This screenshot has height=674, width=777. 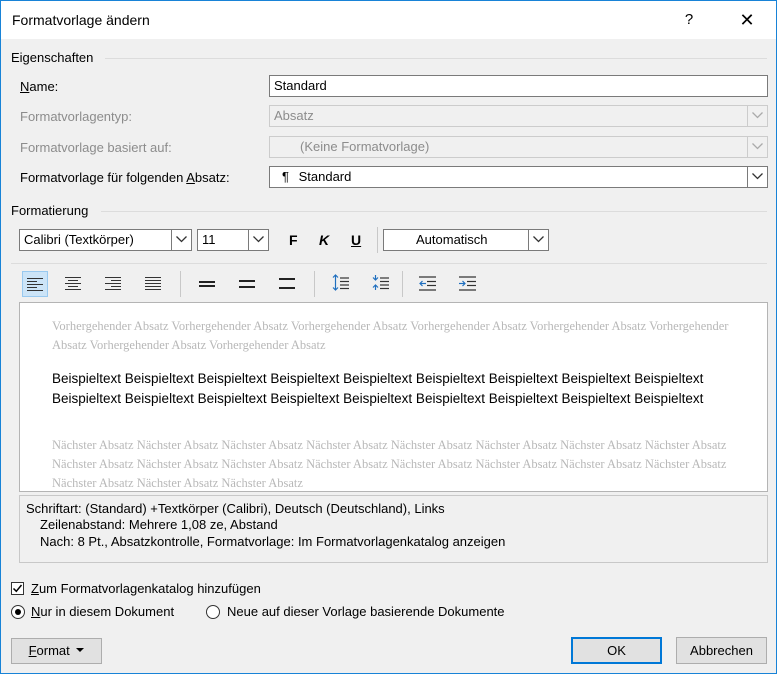 What do you see at coordinates (721, 650) in the screenshot?
I see `cancel-button: Abbrechen` at bounding box center [721, 650].